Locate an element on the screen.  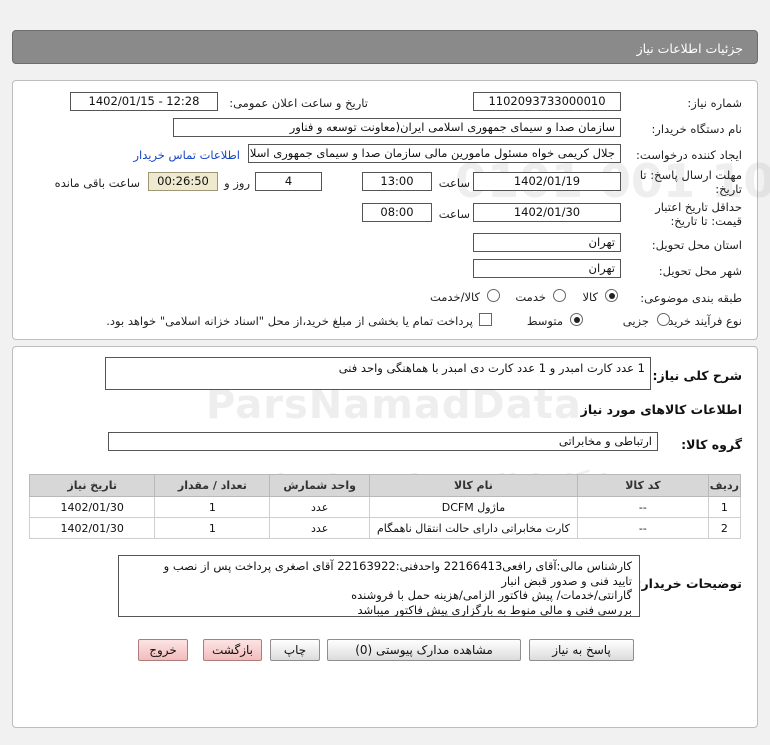
page-title-bar: جزئیات اطلاعات نیاز is located at coordinates (385, 47).